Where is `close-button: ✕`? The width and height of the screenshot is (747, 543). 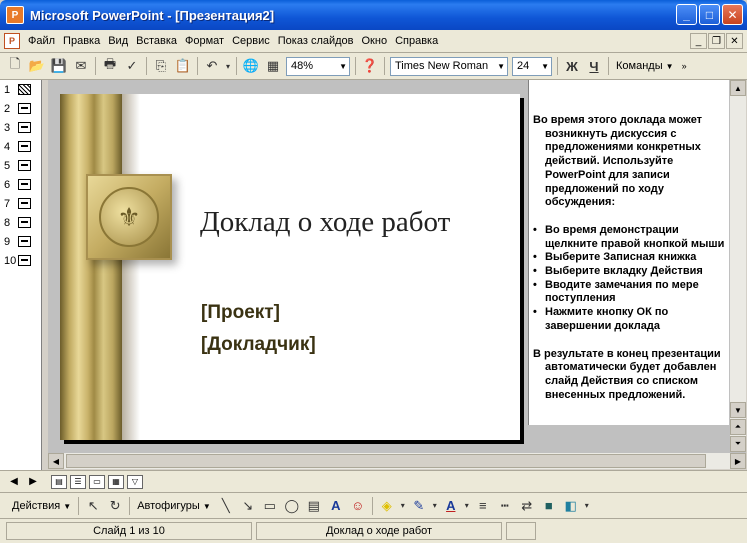
close-button: ✕ is located at coordinates (732, 14).